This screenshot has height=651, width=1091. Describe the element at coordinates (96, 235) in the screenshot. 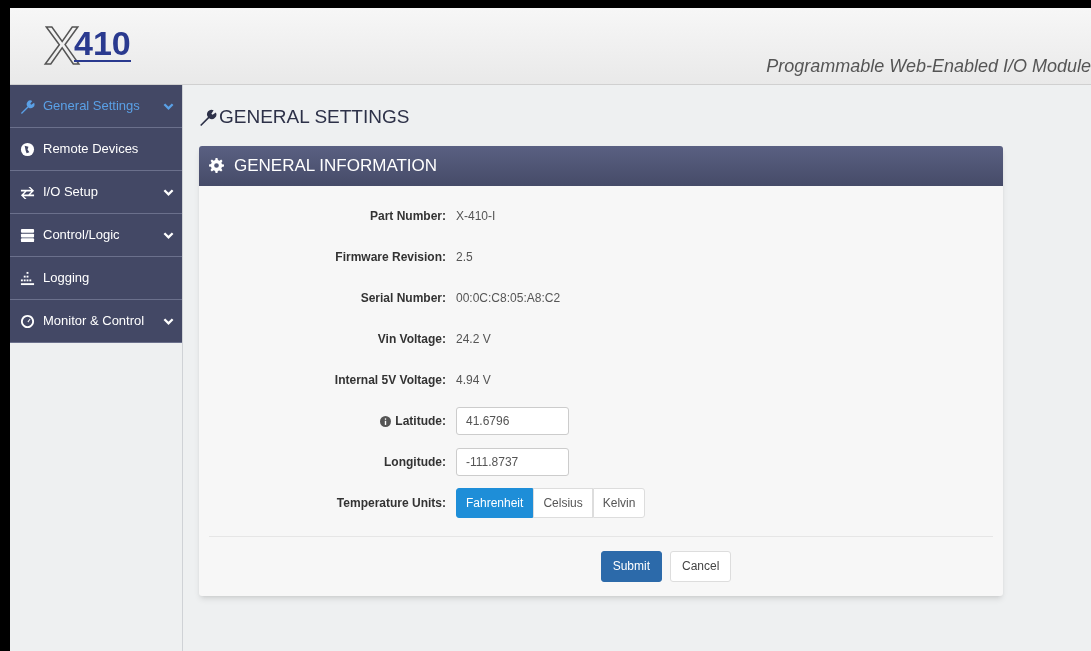

I see `sidebar-item: Control/Logic` at that location.